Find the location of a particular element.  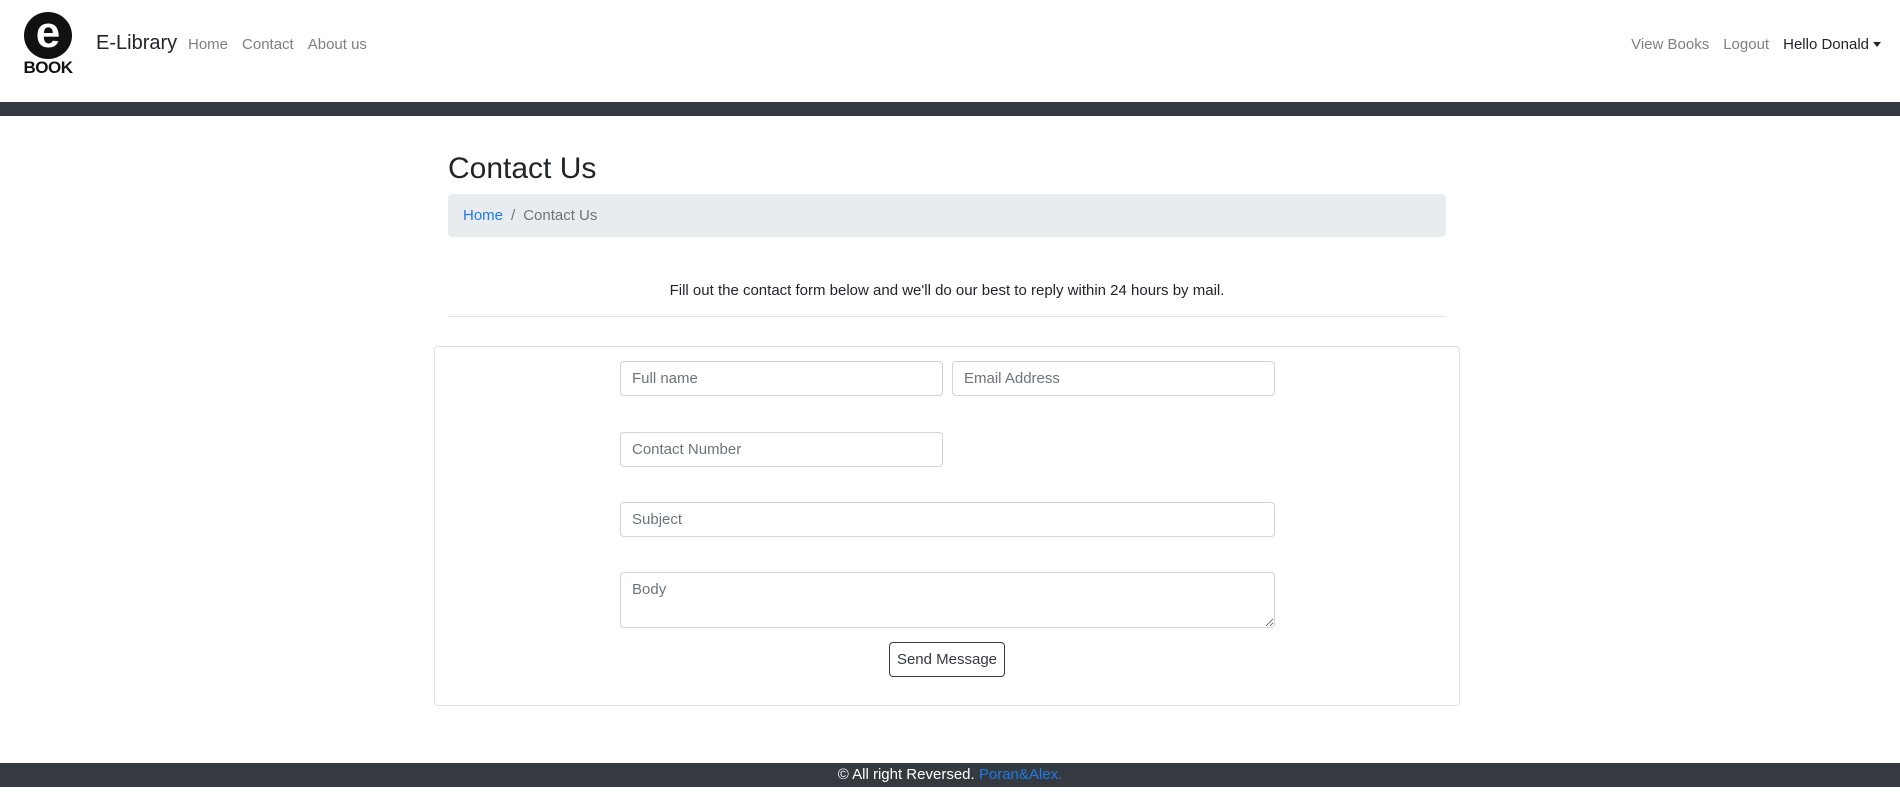

user-greeting: Hello Donald is located at coordinates (1826, 44).